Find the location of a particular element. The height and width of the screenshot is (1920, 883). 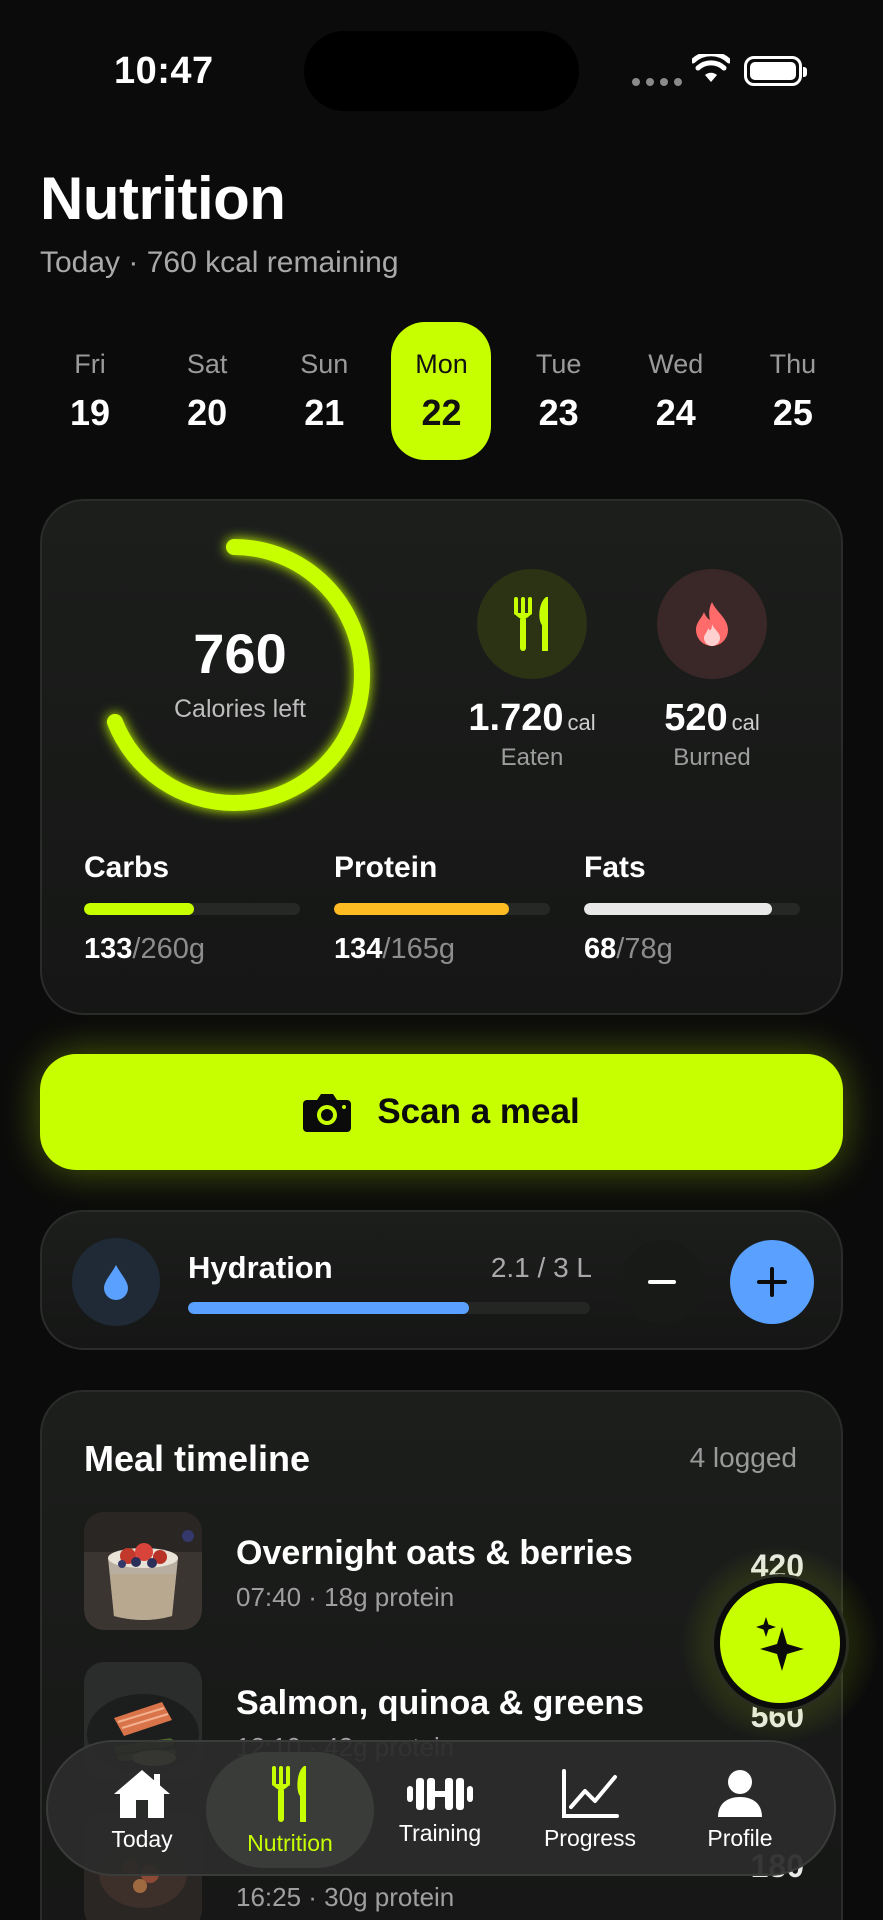

minus-icon is located at coordinates (662, 1282).